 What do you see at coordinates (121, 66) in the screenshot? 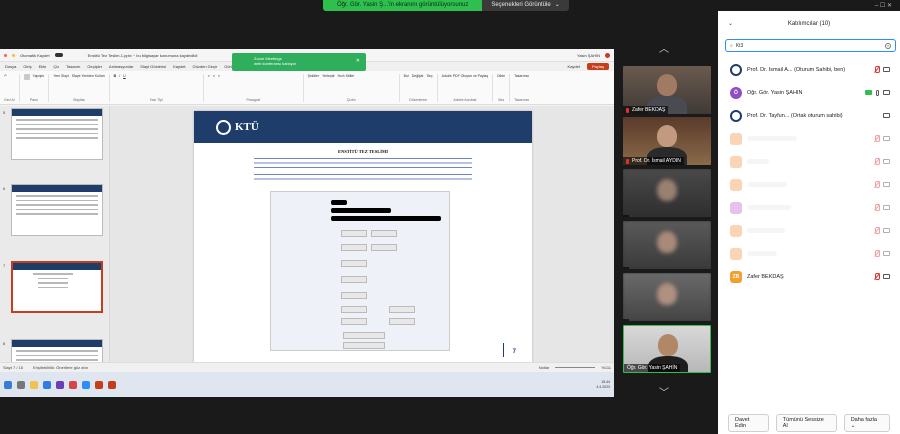
I see `menu-animasyonlar: Animasyonlar` at bounding box center [121, 66].